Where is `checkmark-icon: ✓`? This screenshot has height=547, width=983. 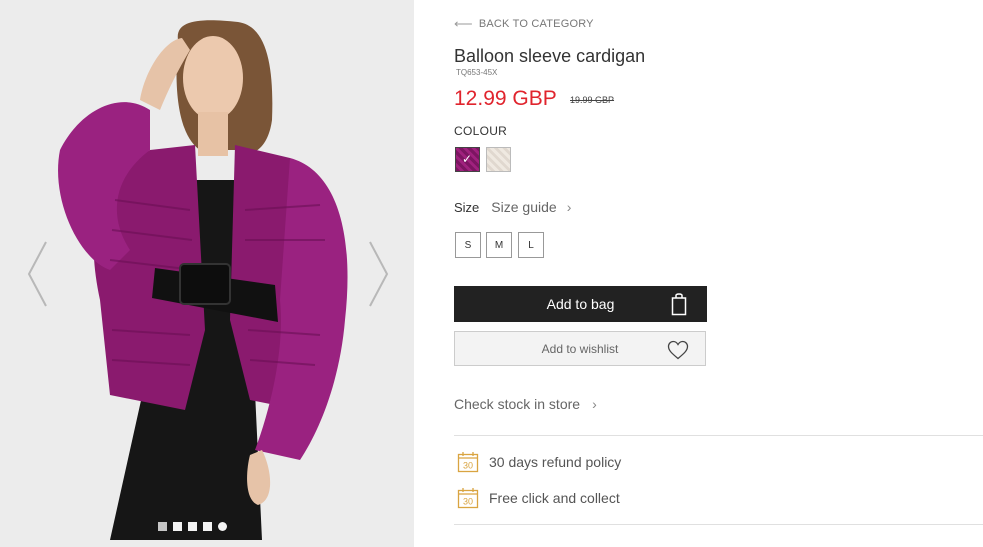
checkmark-icon: ✓ is located at coordinates (467, 159).